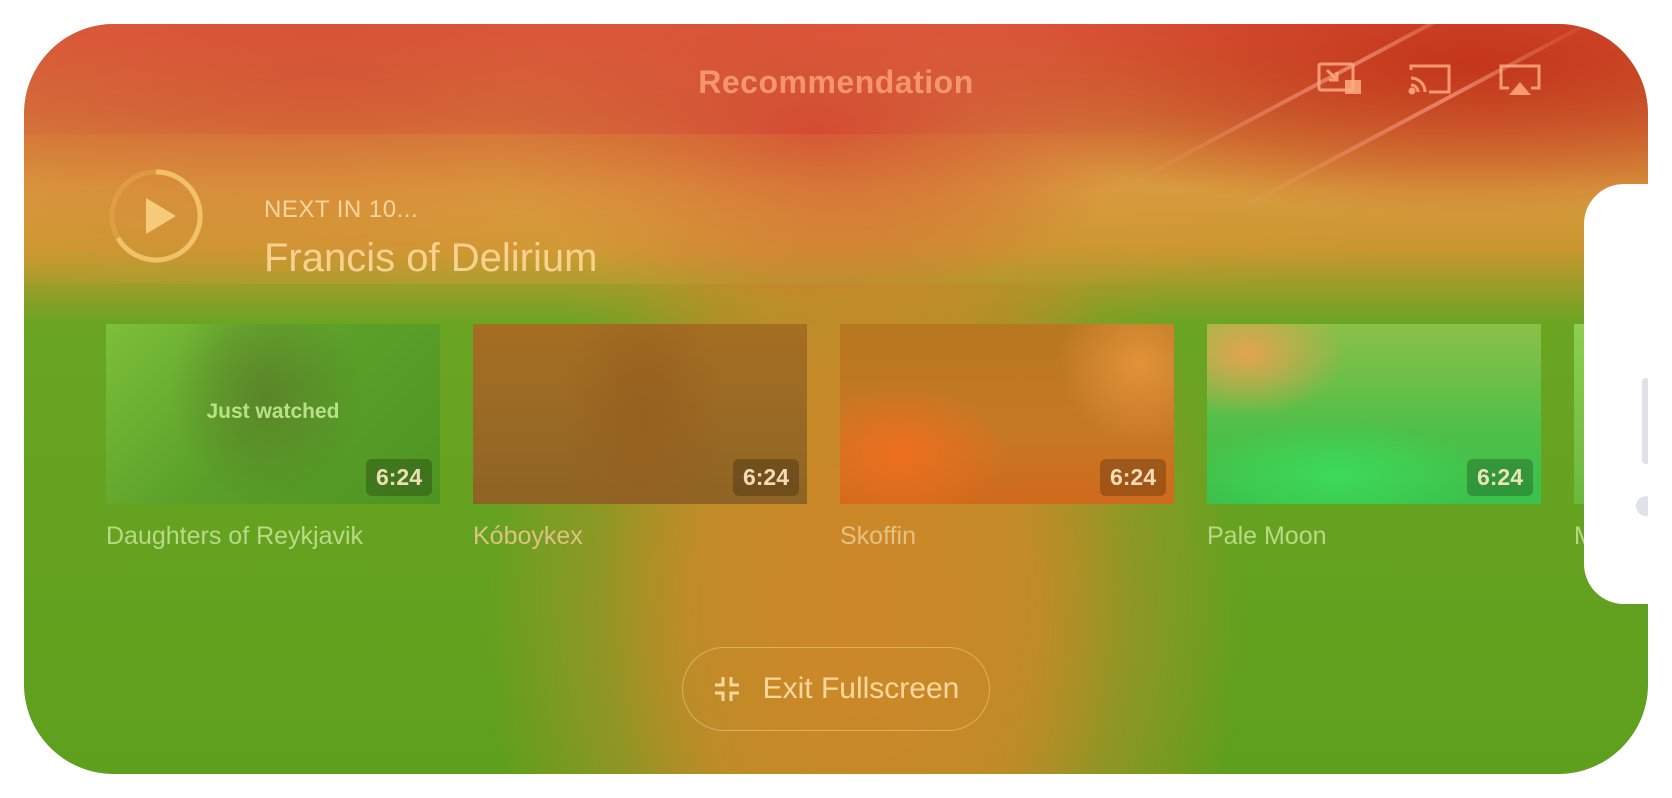 The width and height of the screenshot is (1672, 798). What do you see at coordinates (640, 536) in the screenshot?
I see `video-title: Kóboykex` at bounding box center [640, 536].